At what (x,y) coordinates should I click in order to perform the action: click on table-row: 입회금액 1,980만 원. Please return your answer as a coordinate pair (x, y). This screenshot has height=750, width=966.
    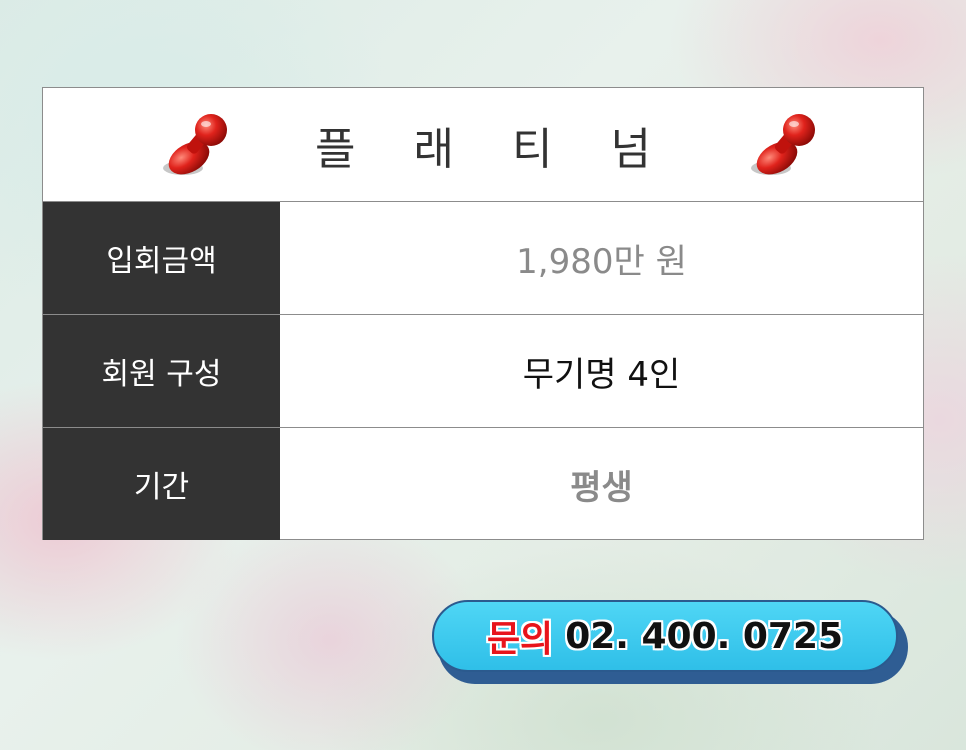
    Looking at the image, I should click on (483, 258).